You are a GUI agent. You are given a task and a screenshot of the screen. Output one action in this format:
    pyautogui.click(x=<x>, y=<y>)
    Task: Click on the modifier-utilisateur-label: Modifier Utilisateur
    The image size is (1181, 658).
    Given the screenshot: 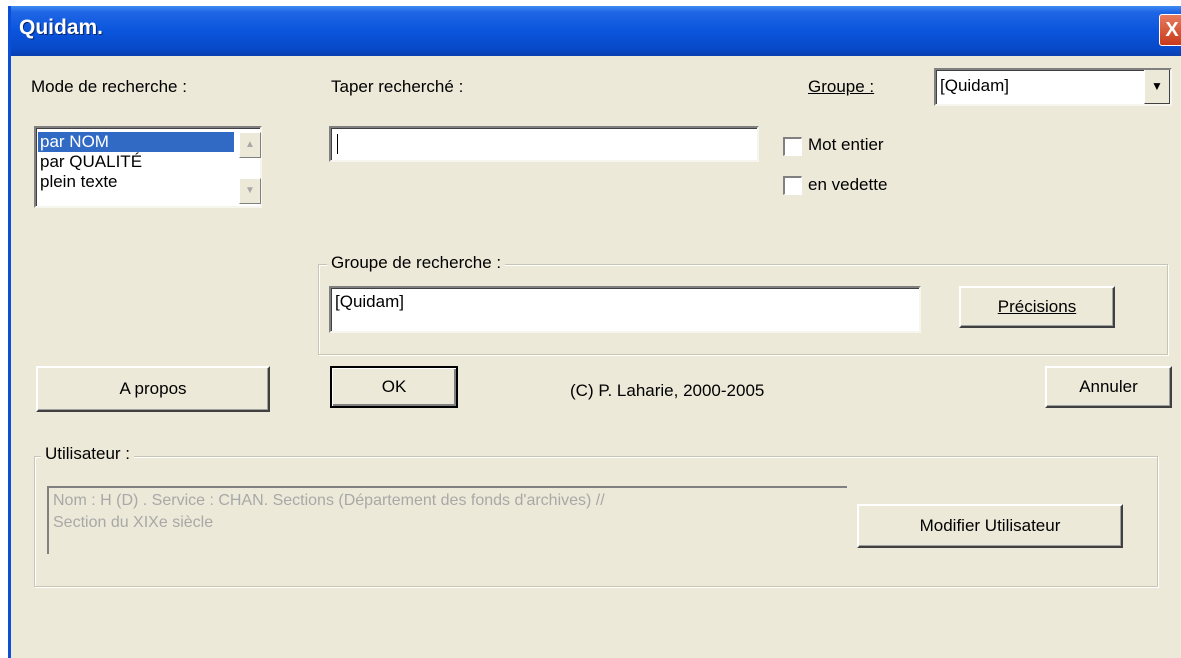 What is the action you would take?
    pyautogui.click(x=990, y=525)
    